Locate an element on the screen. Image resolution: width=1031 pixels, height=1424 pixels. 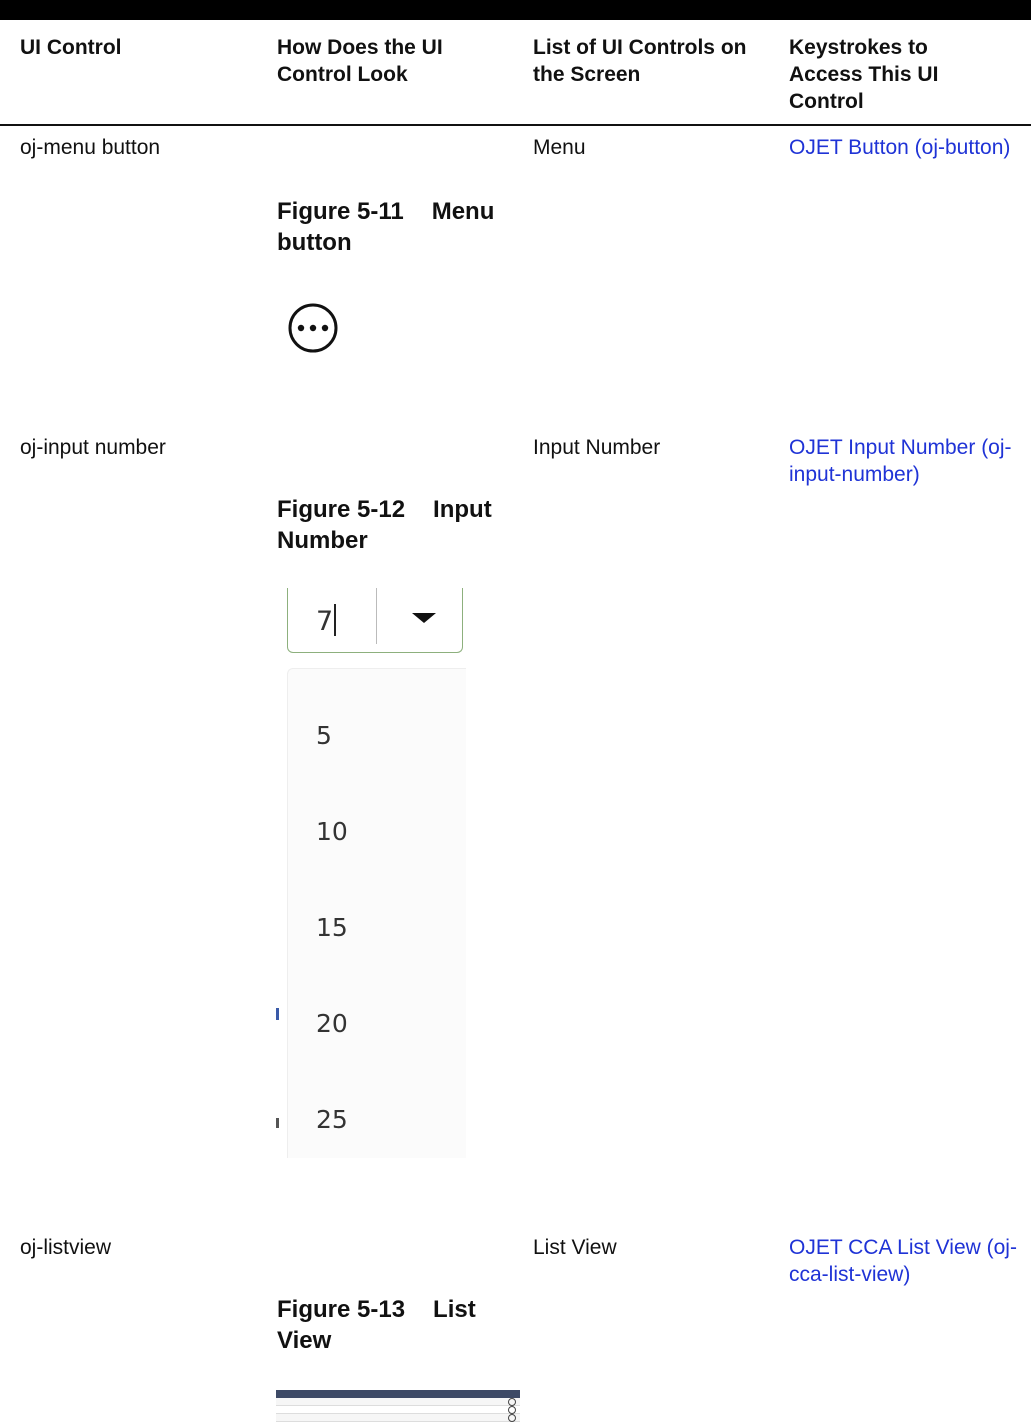
number-option: 15 is located at coordinates (332, 927).